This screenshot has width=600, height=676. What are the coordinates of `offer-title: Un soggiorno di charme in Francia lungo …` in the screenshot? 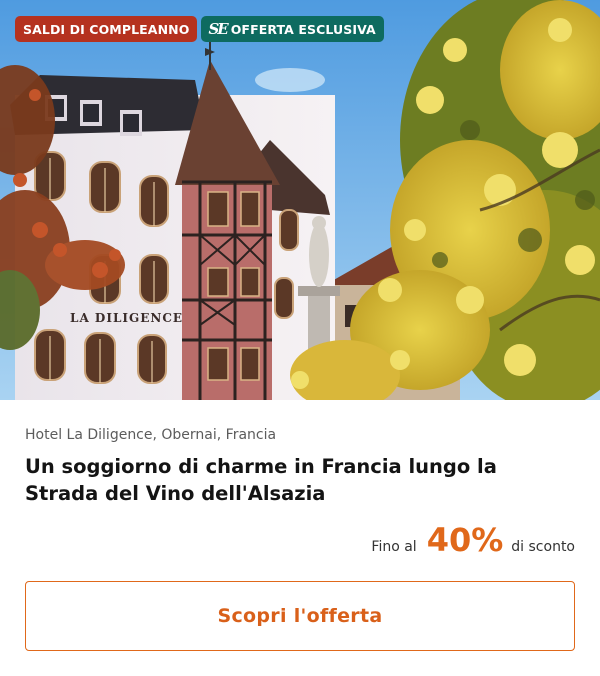 It's located at (300, 480).